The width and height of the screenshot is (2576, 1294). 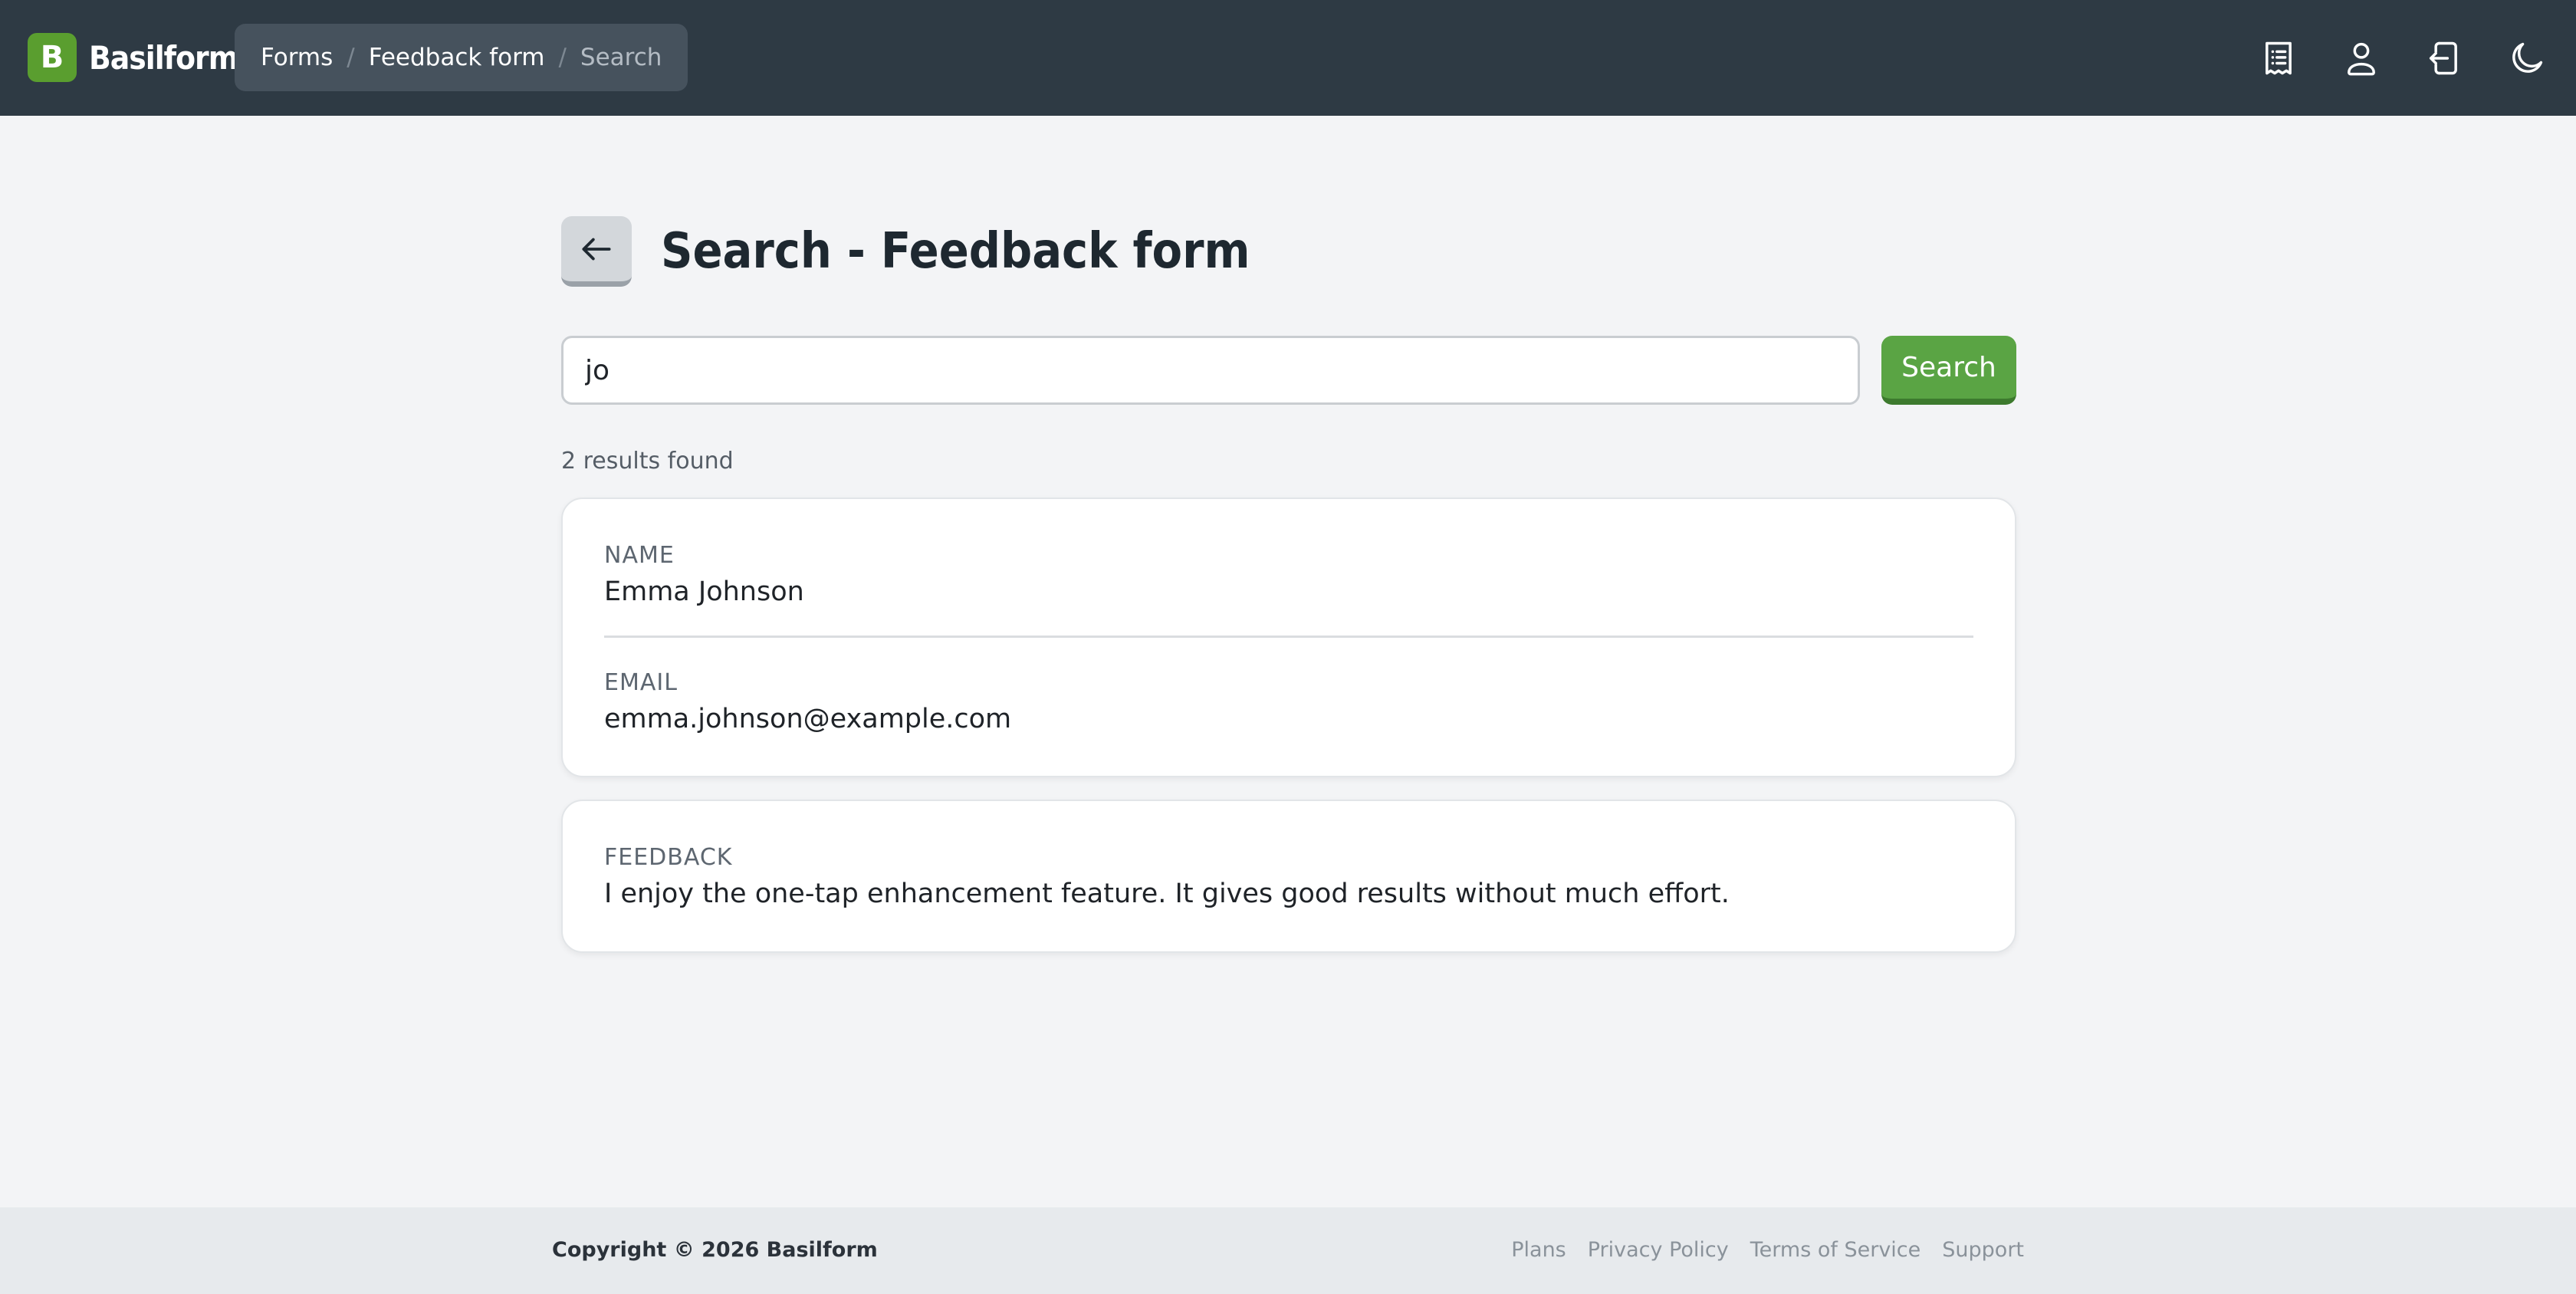 I want to click on page-title: Search - Feedback form, so click(x=956, y=252).